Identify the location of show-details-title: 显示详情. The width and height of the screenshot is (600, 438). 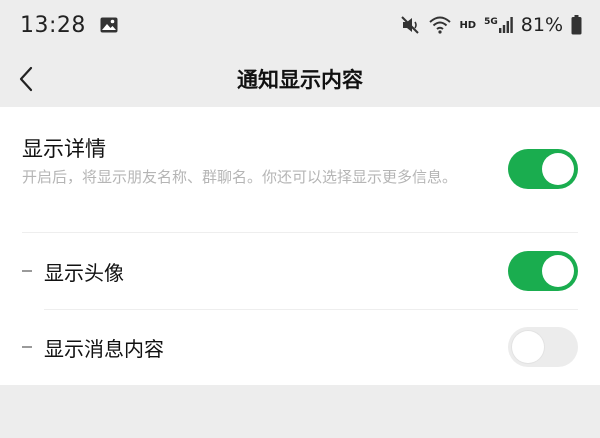
(64, 149).